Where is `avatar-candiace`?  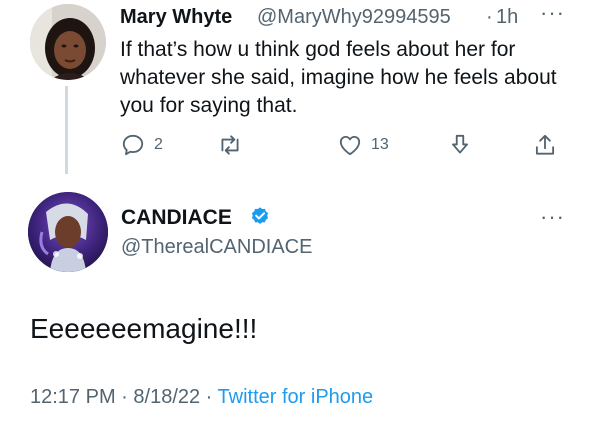 avatar-candiace is located at coordinates (68, 232).